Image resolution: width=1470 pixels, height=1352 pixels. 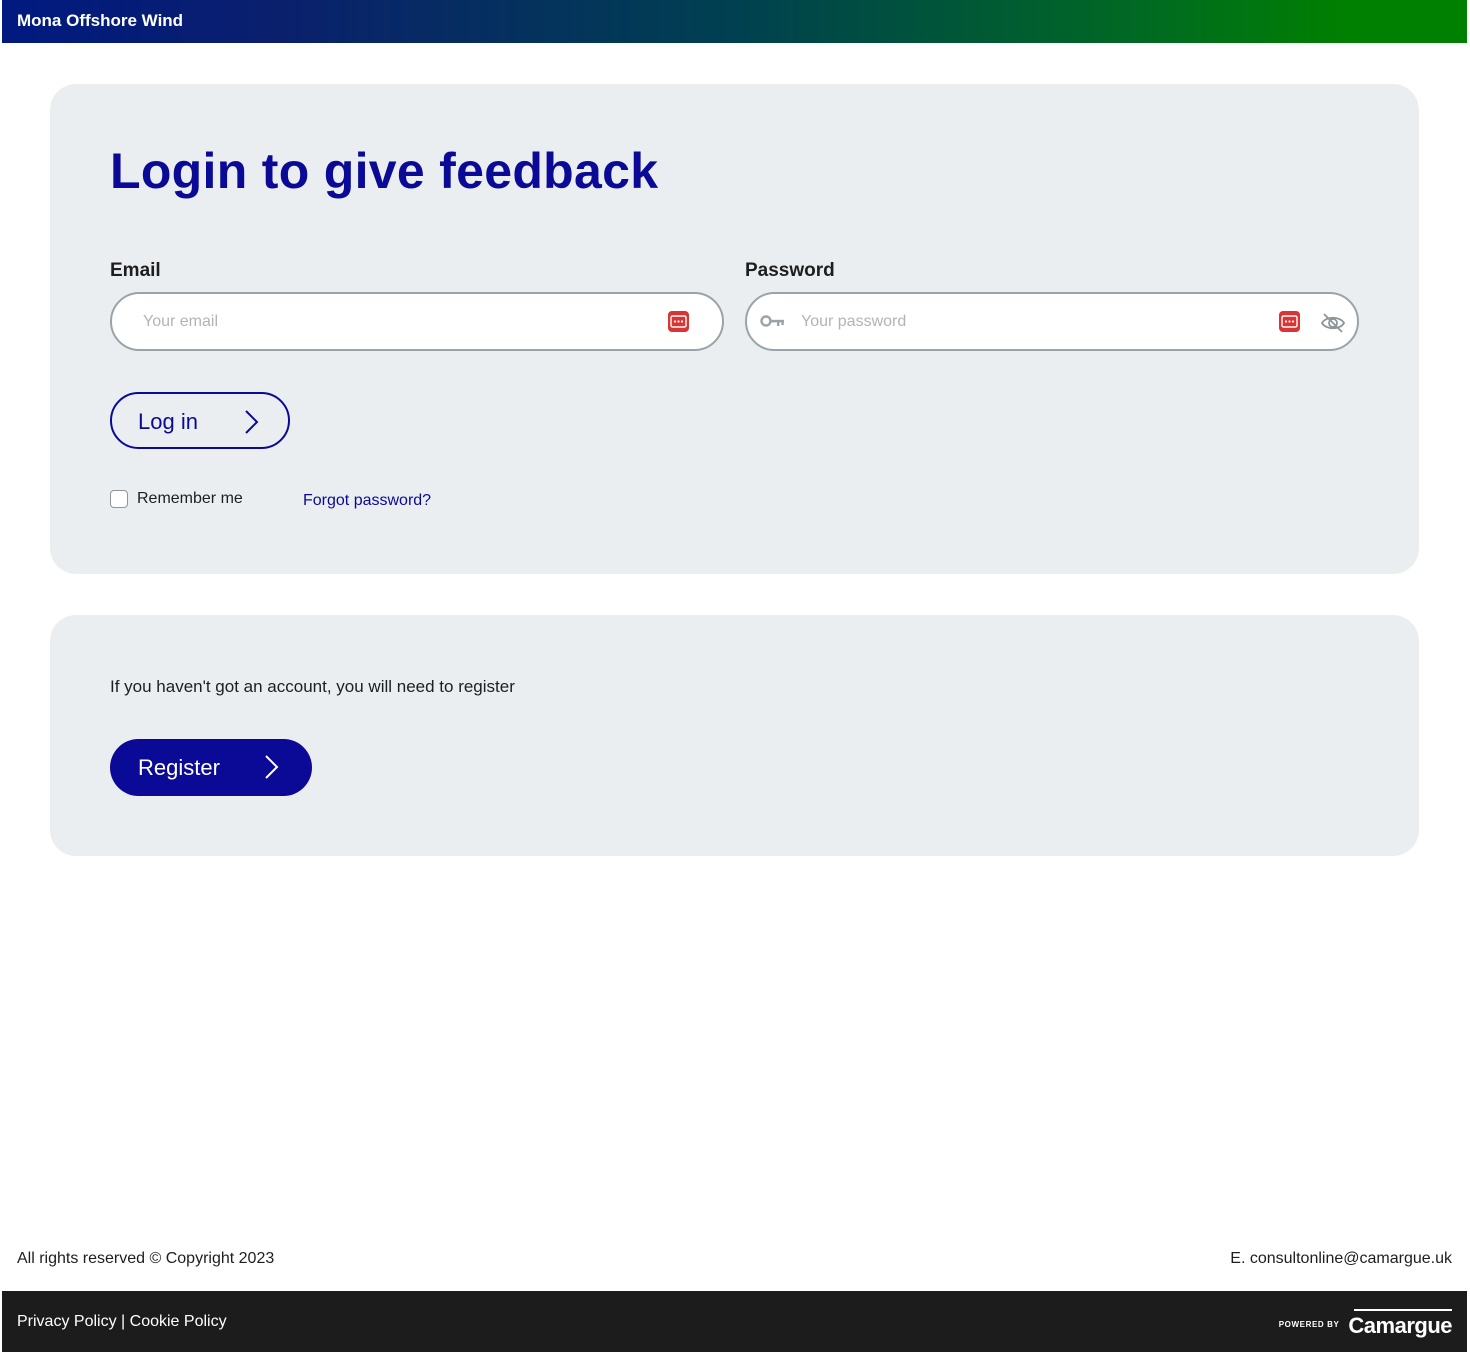 What do you see at coordinates (67, 1321) in the screenshot?
I see `privacy-policy-link: Privacy Policy` at bounding box center [67, 1321].